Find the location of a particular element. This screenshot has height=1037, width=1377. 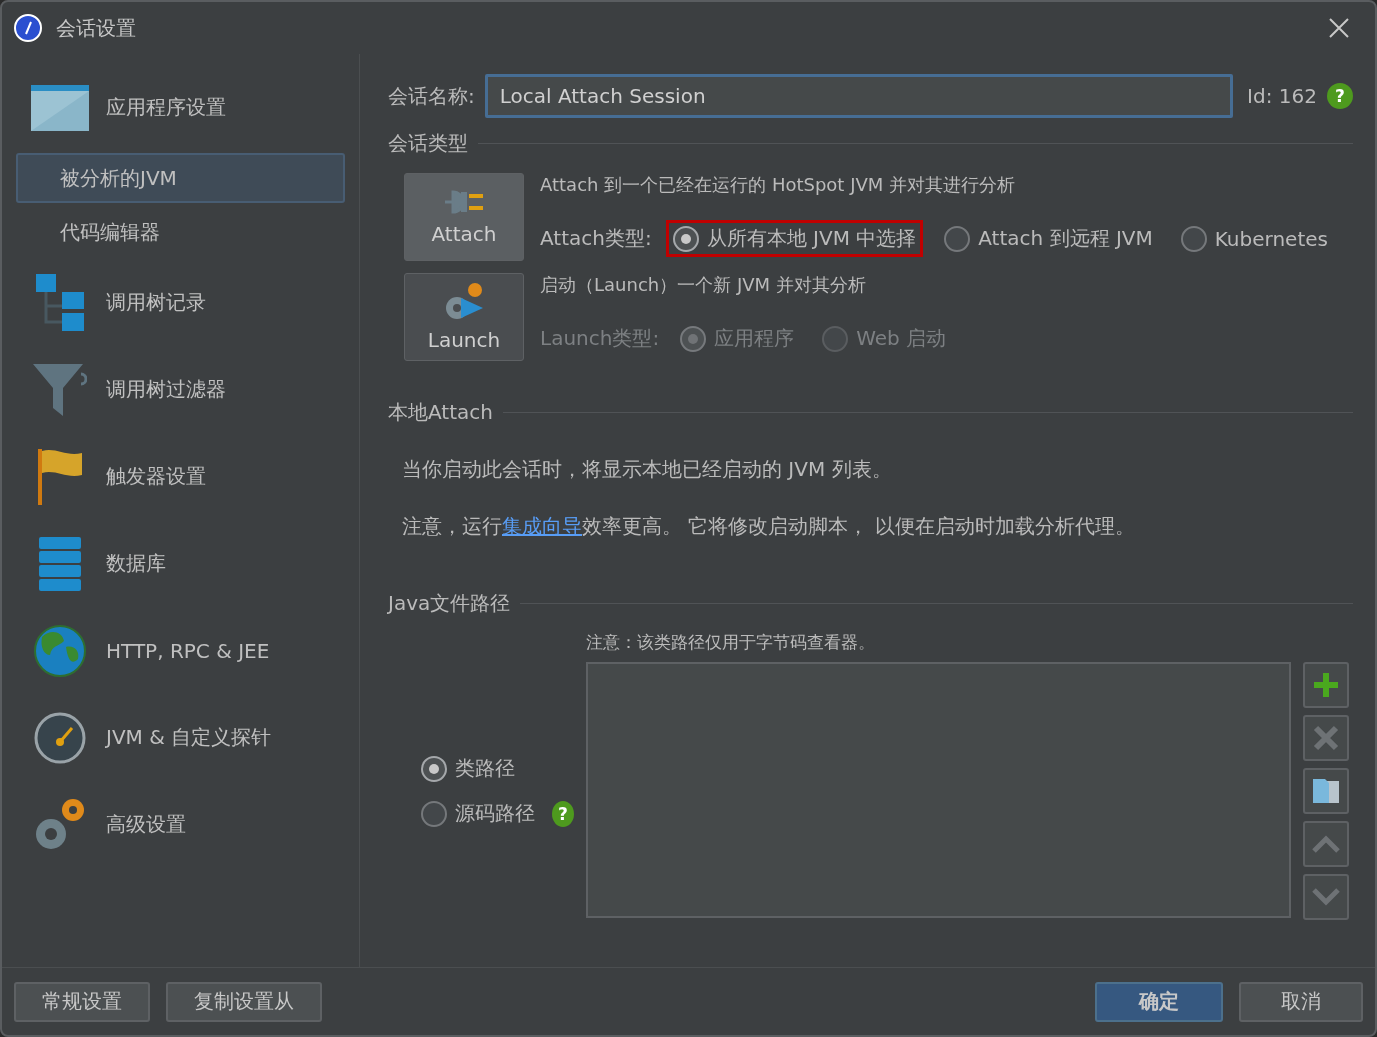

sidebar-item: 数据库 is located at coordinates (180, 563).